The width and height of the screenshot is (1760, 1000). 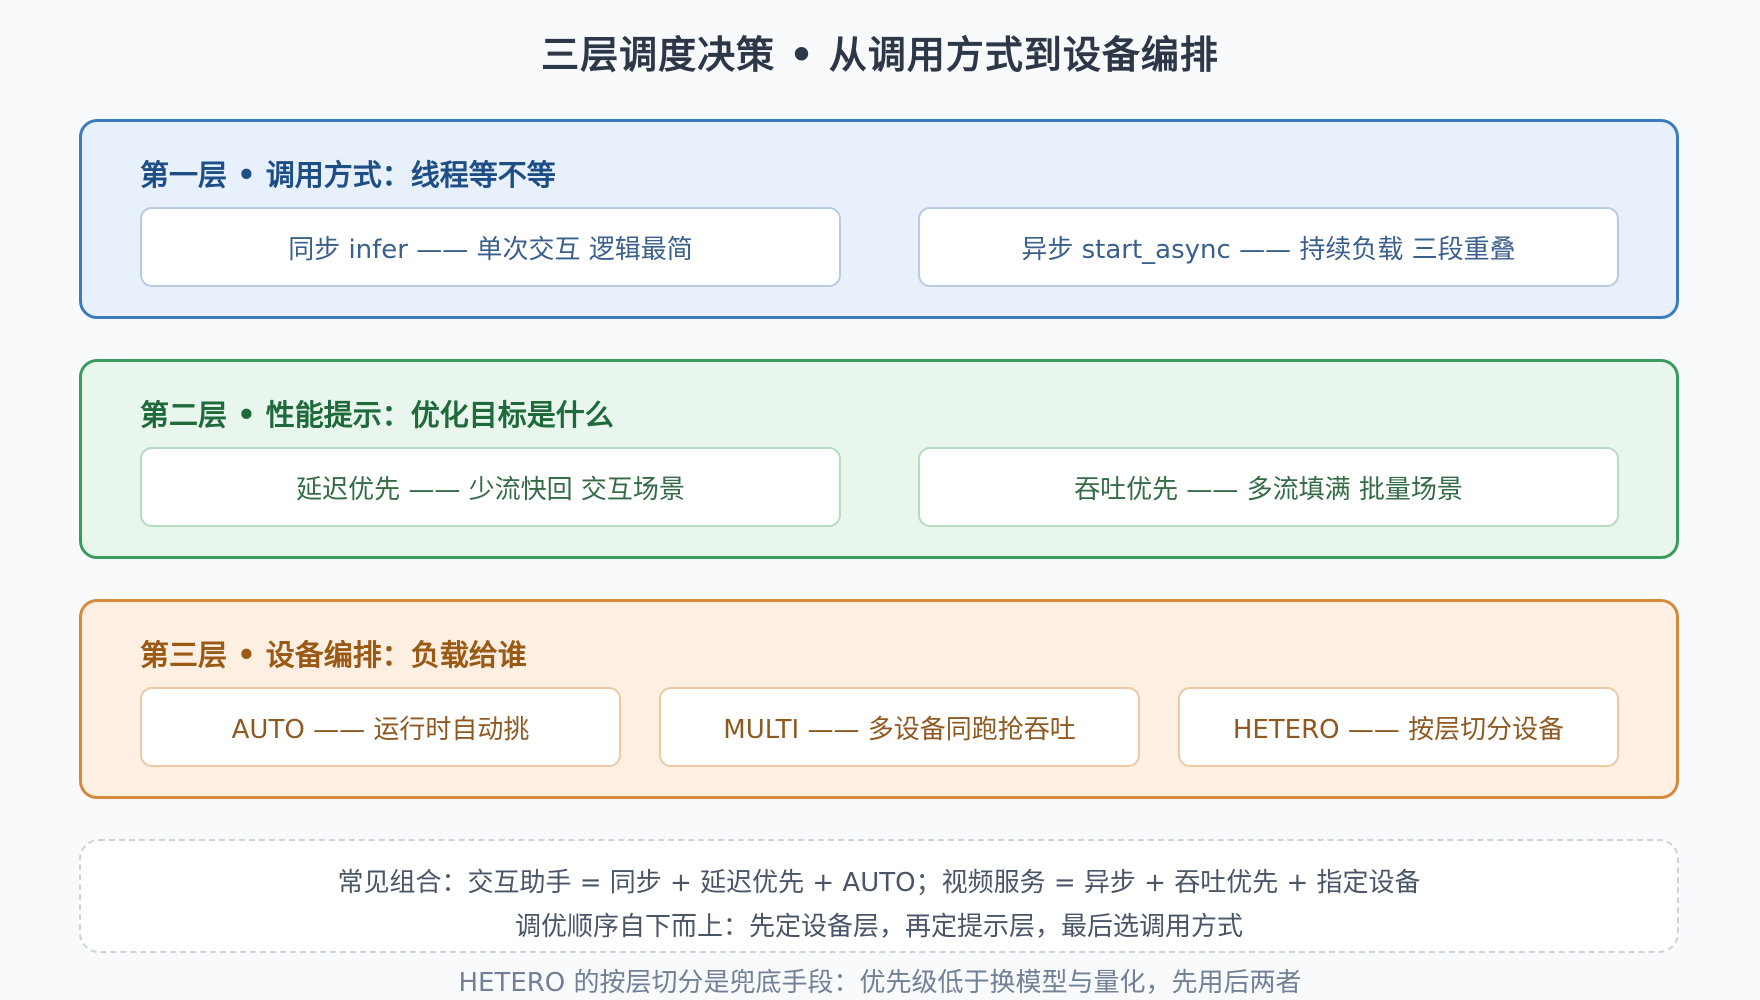 What do you see at coordinates (1398, 727) in the screenshot?
I see `option-hetero: HETERO —— 按层切分设备` at bounding box center [1398, 727].